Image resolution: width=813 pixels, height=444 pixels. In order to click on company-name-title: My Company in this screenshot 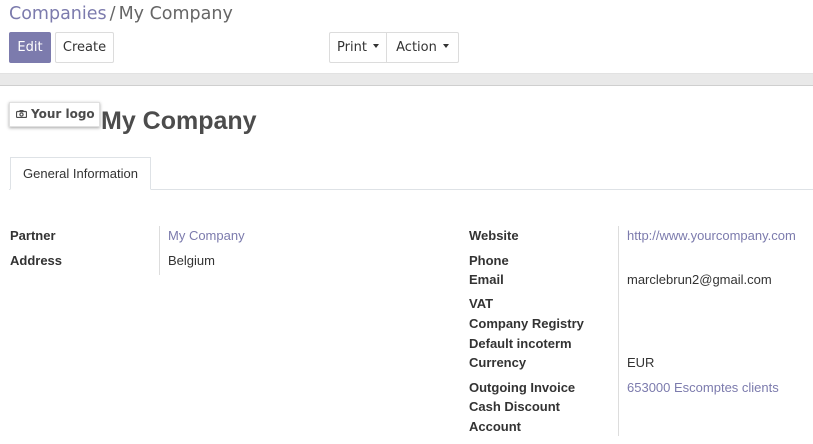, I will do `click(179, 121)`.